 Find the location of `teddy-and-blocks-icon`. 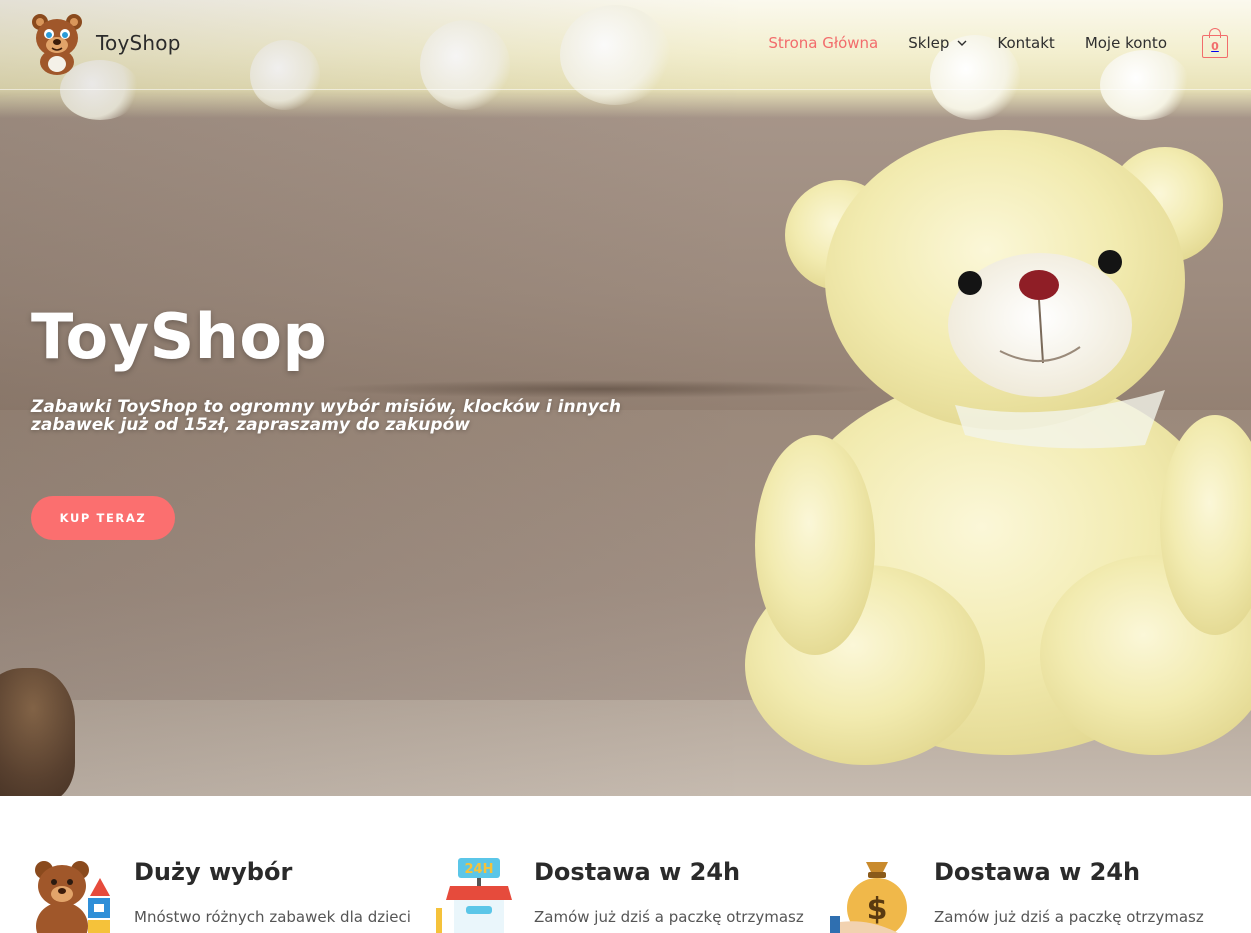

teddy-and-blocks-icon is located at coordinates (72, 897).